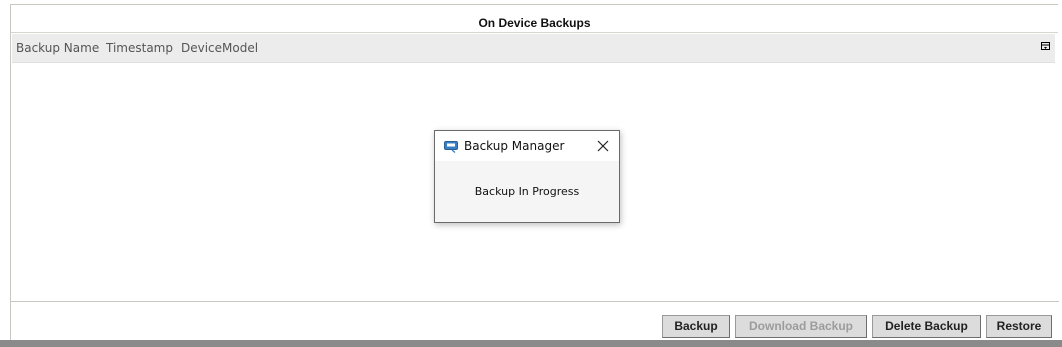 Image resolution: width=1062 pixels, height=347 pixels. I want to click on column-chooser-icon, so click(1045, 47).